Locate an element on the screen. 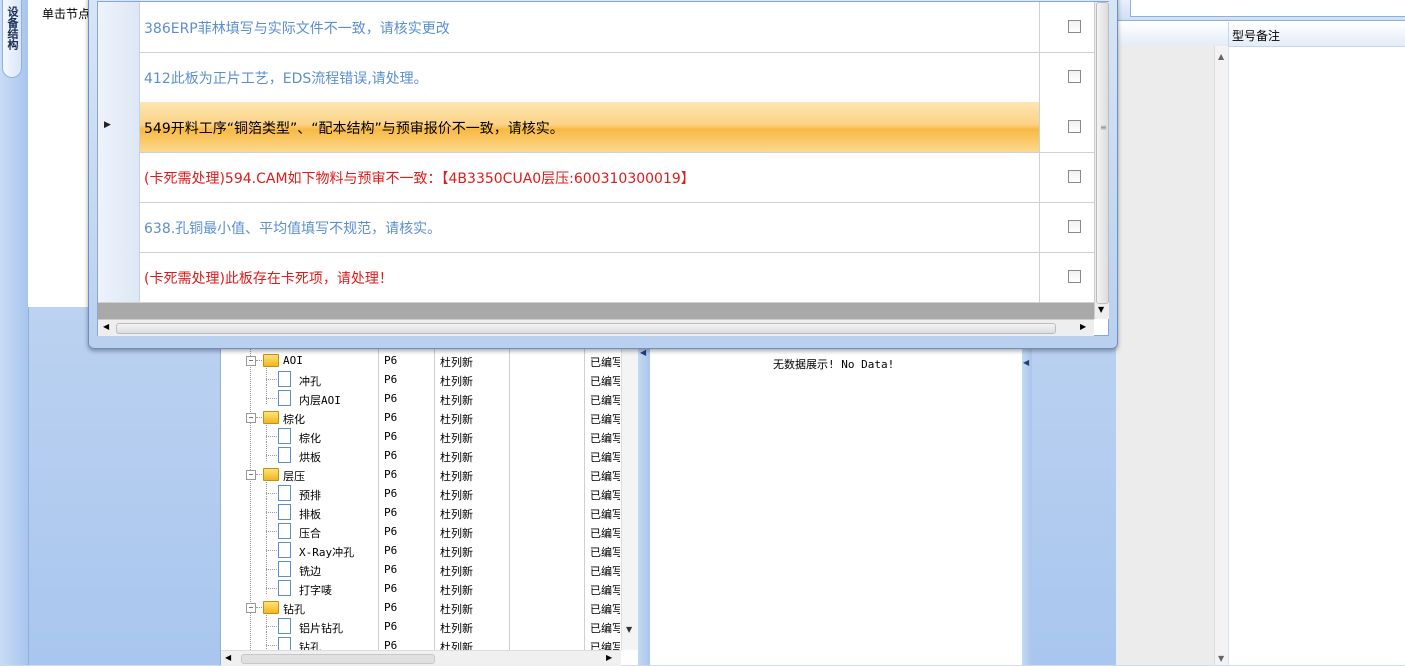  tab-device-structure: 设备结构 is located at coordinates (12, 39).